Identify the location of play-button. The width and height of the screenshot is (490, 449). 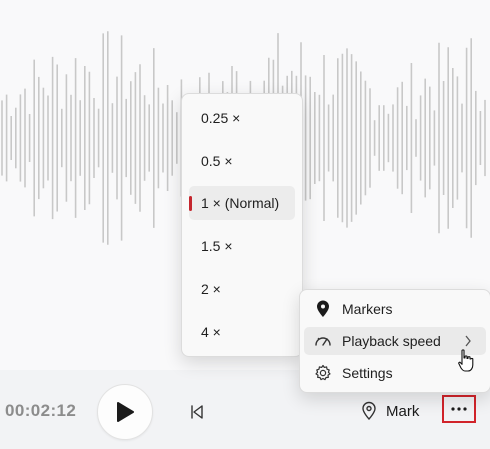
(125, 412).